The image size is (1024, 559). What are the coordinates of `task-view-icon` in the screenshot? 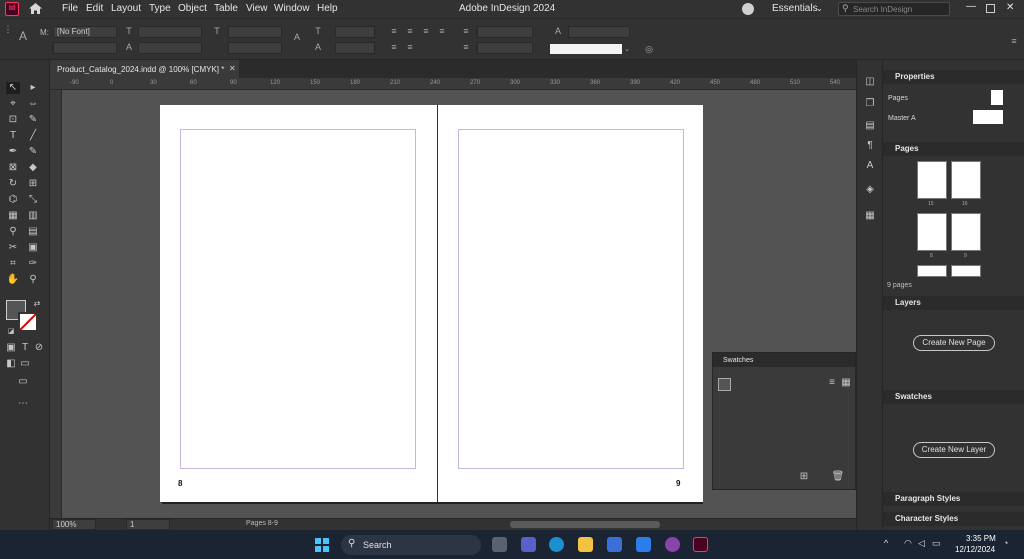 It's located at (499, 544).